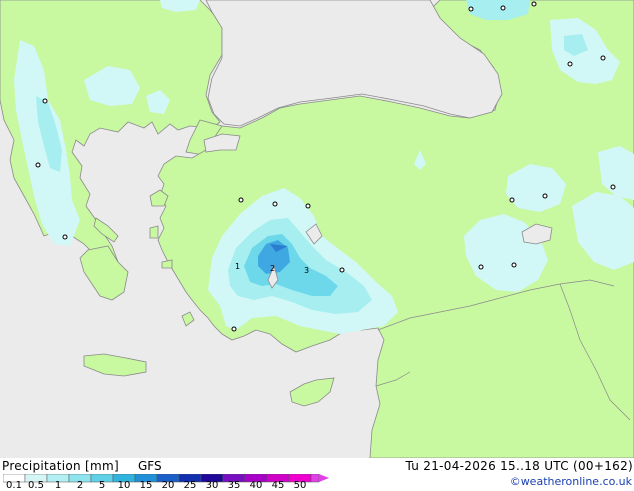  Describe the element at coordinates (168, 485) in the screenshot. I see `scale-tick-label: 20` at that location.